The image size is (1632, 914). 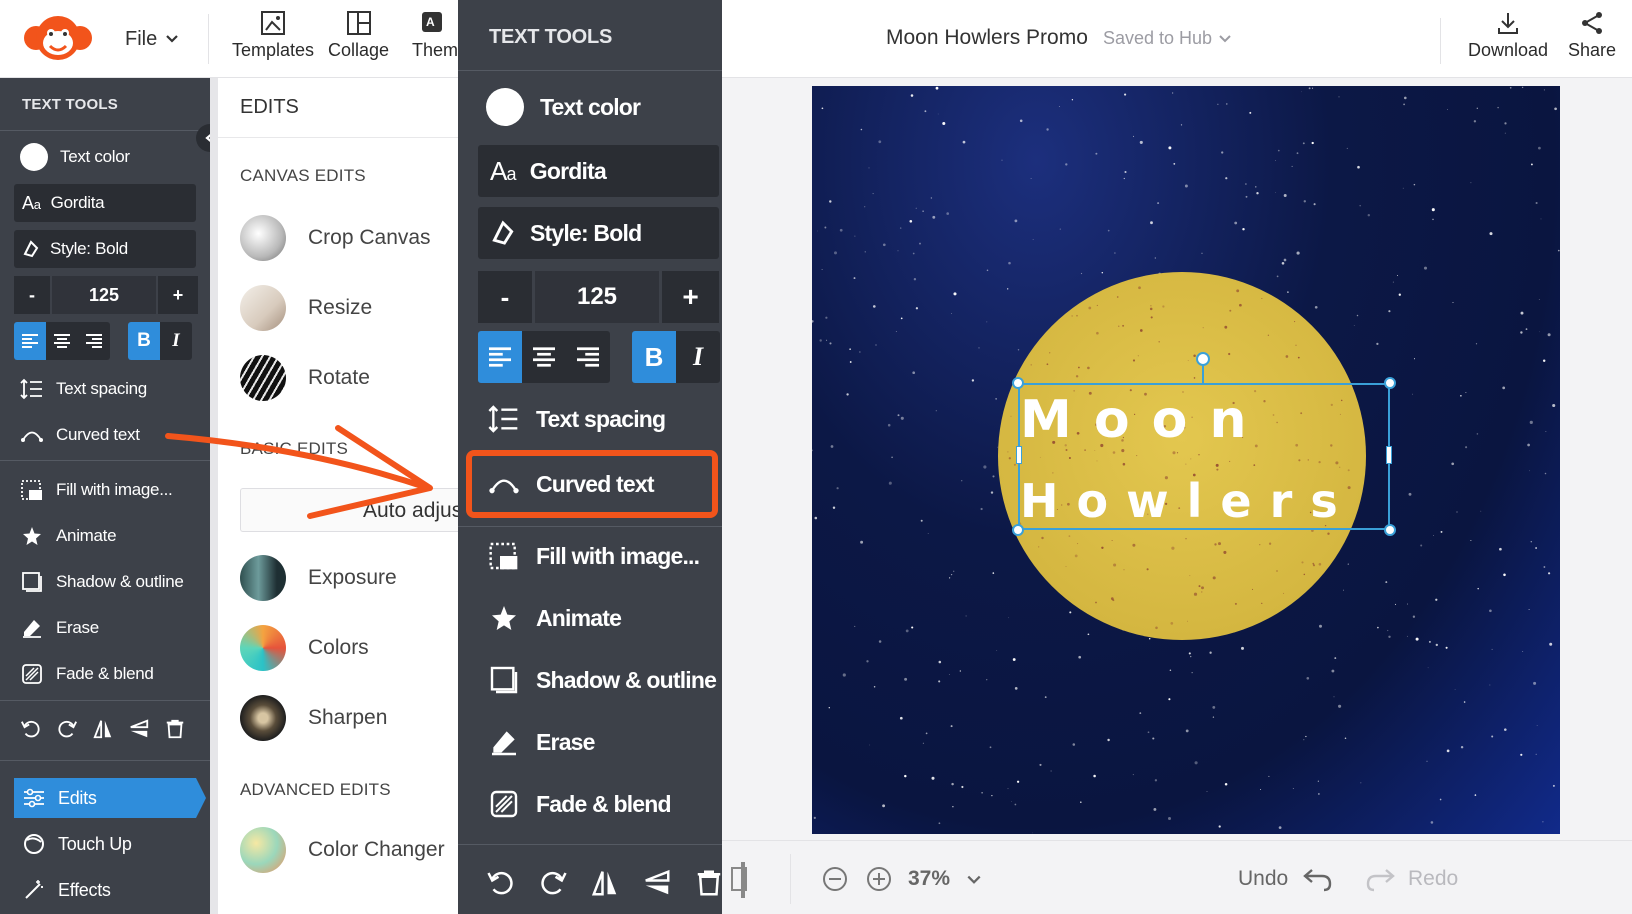 I want to click on sharpen-item: Sharpen, so click(x=313, y=718).